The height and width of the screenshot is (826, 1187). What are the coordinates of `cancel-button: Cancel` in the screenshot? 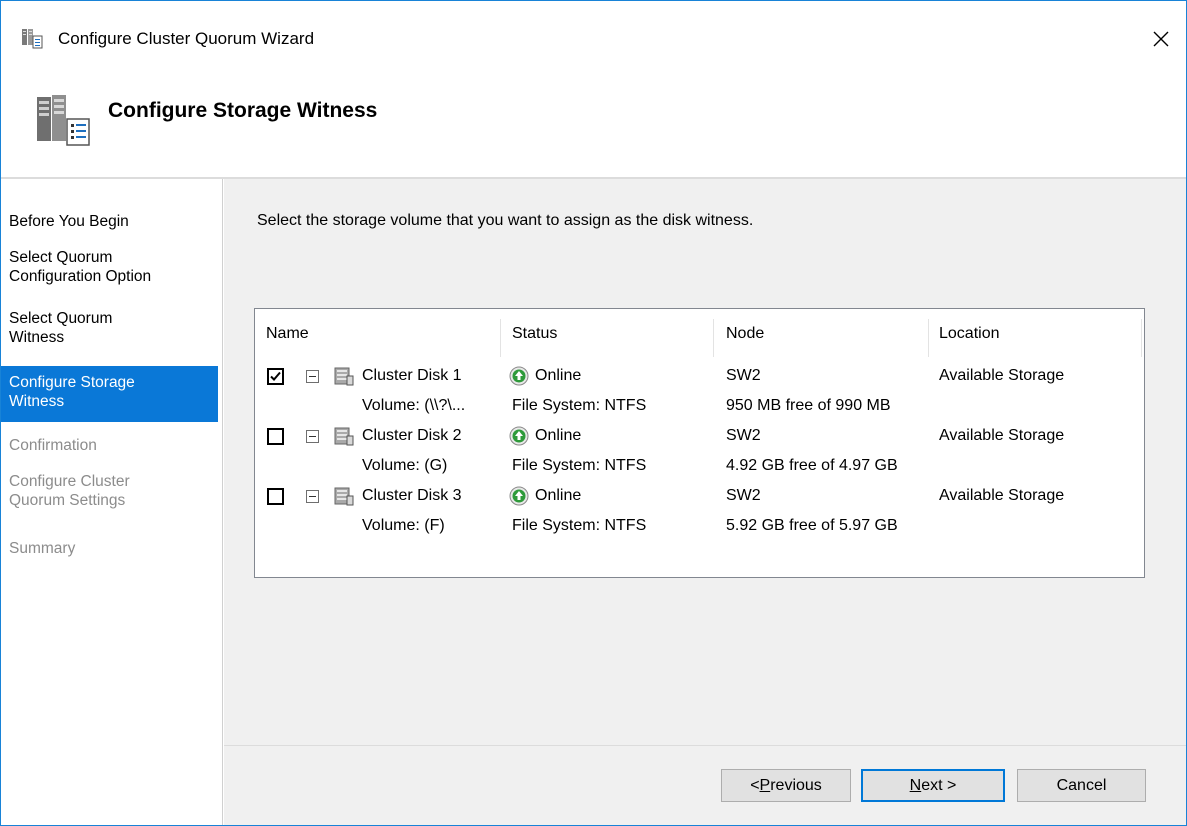 It's located at (1081, 785).